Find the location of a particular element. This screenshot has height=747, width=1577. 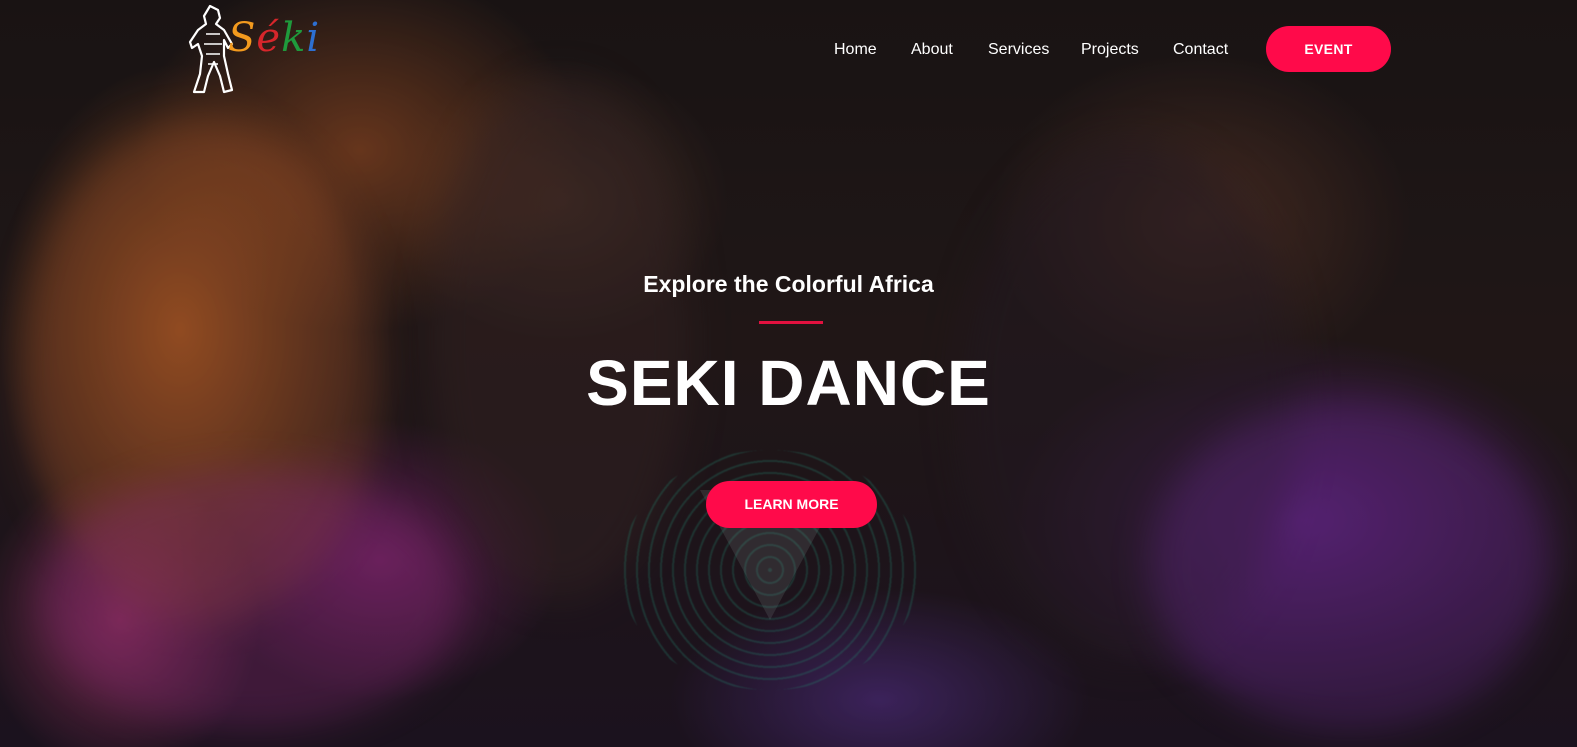

nav-item-projects: Projects is located at coordinates (1110, 50).